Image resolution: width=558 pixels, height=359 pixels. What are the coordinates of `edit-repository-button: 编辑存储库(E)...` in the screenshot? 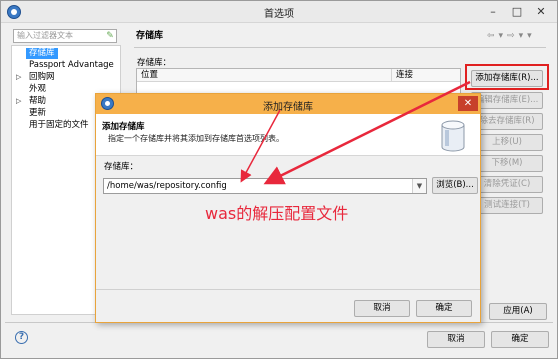 It's located at (507, 100).